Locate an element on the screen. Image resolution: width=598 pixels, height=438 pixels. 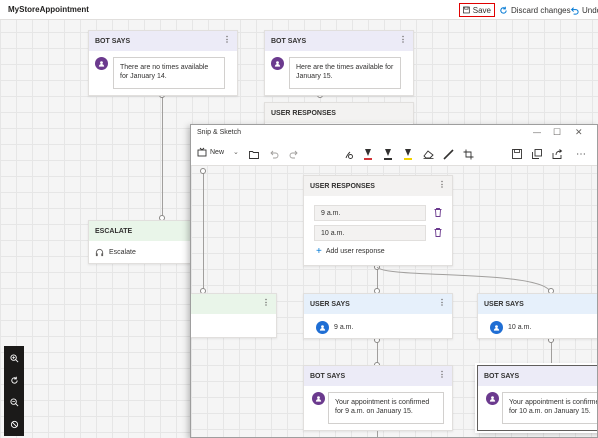
eraser-icon is located at coordinates (428, 154).